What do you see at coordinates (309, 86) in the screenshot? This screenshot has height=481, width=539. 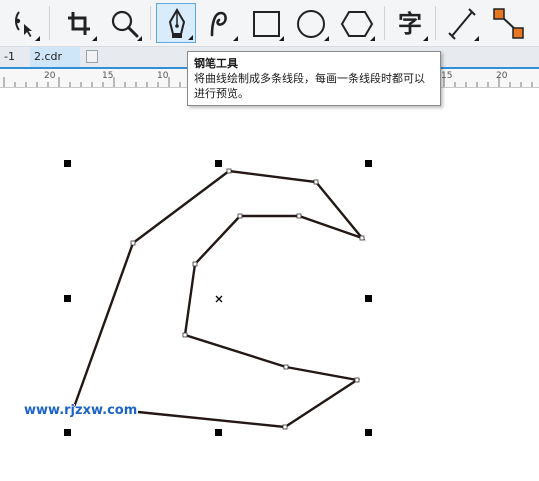 I see `tooltip-body: 将曲线绘制成多条线段，每画一条线段时都可以进行预览。` at bounding box center [309, 86].